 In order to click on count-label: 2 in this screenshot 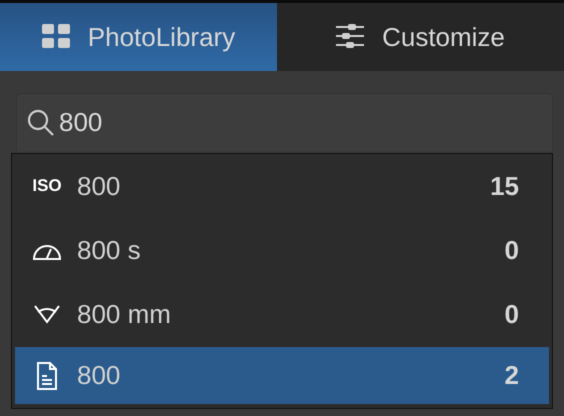, I will do `click(511, 375)`.